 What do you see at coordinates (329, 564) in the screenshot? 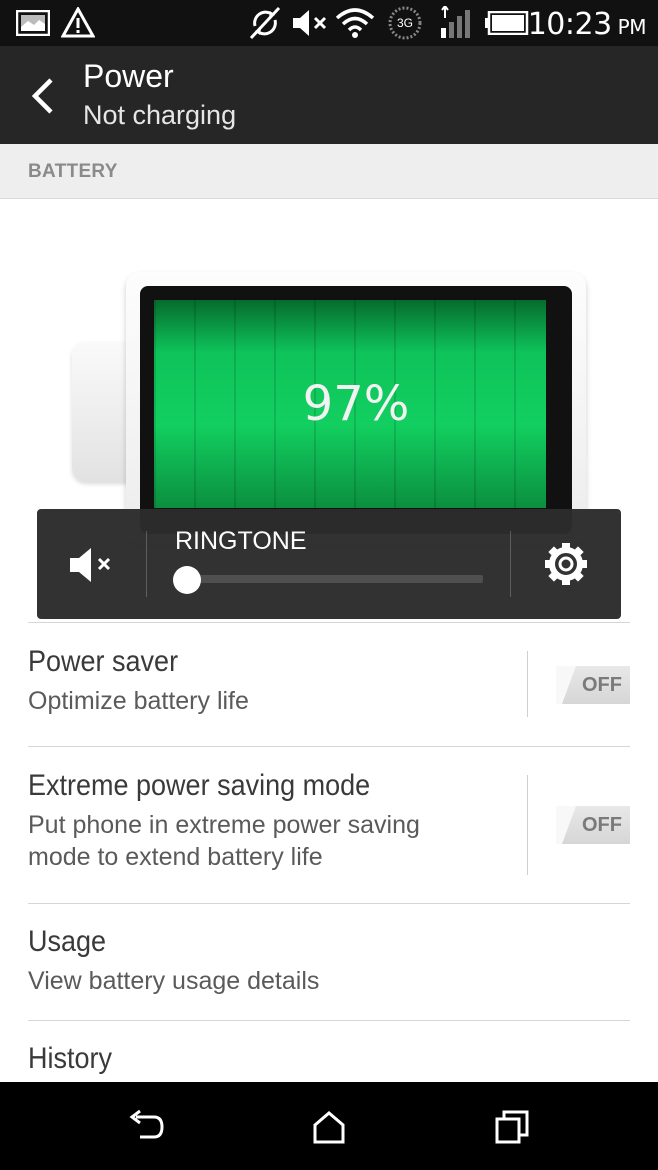
I see `ringtone-volume-panel: RINGTONE` at bounding box center [329, 564].